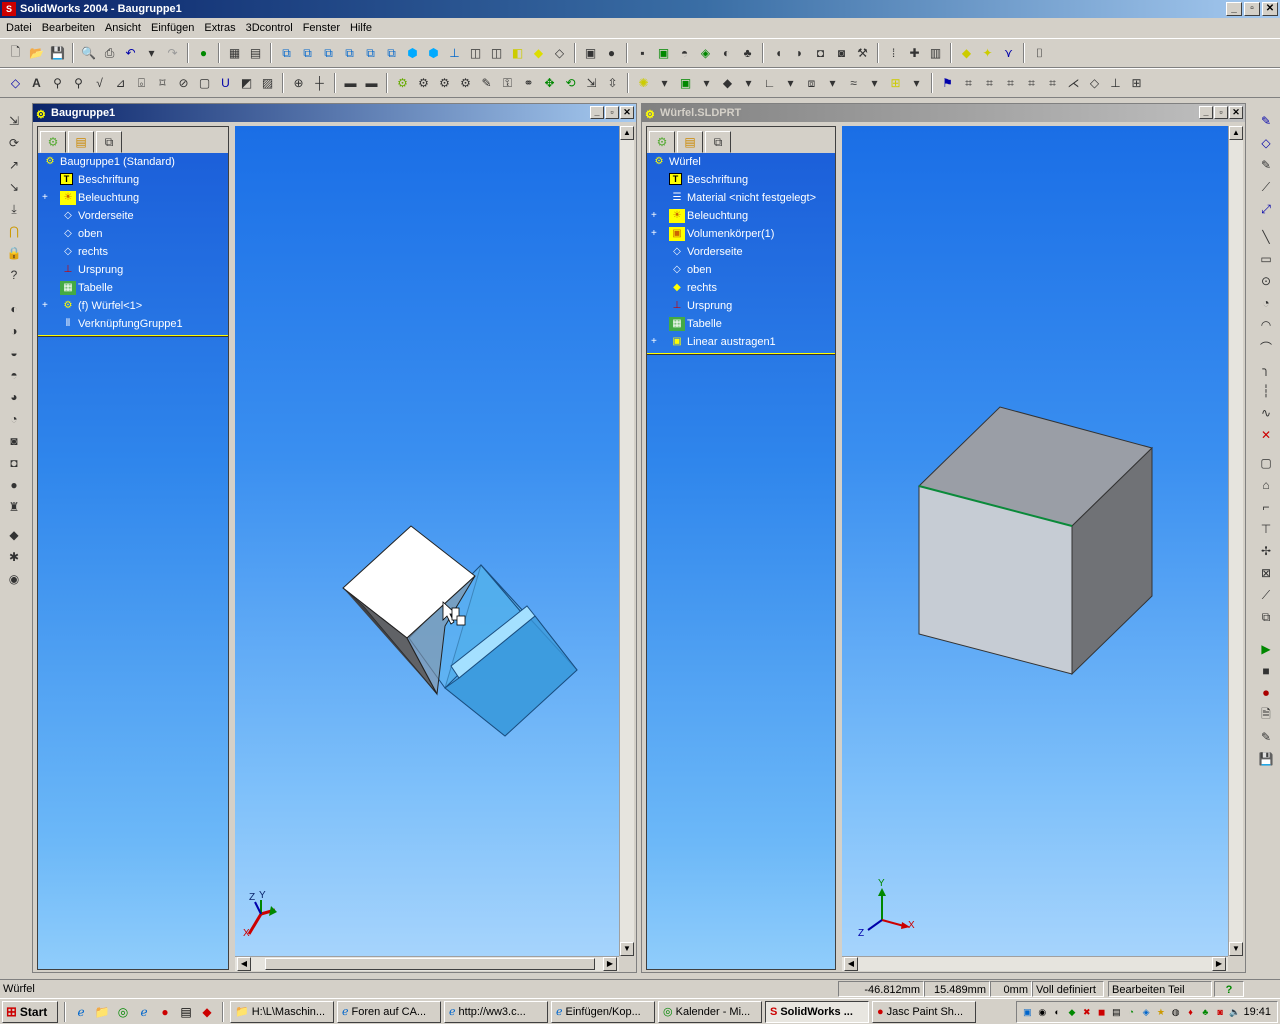  I want to click on restore-button: ▫, so click(1252, 9).